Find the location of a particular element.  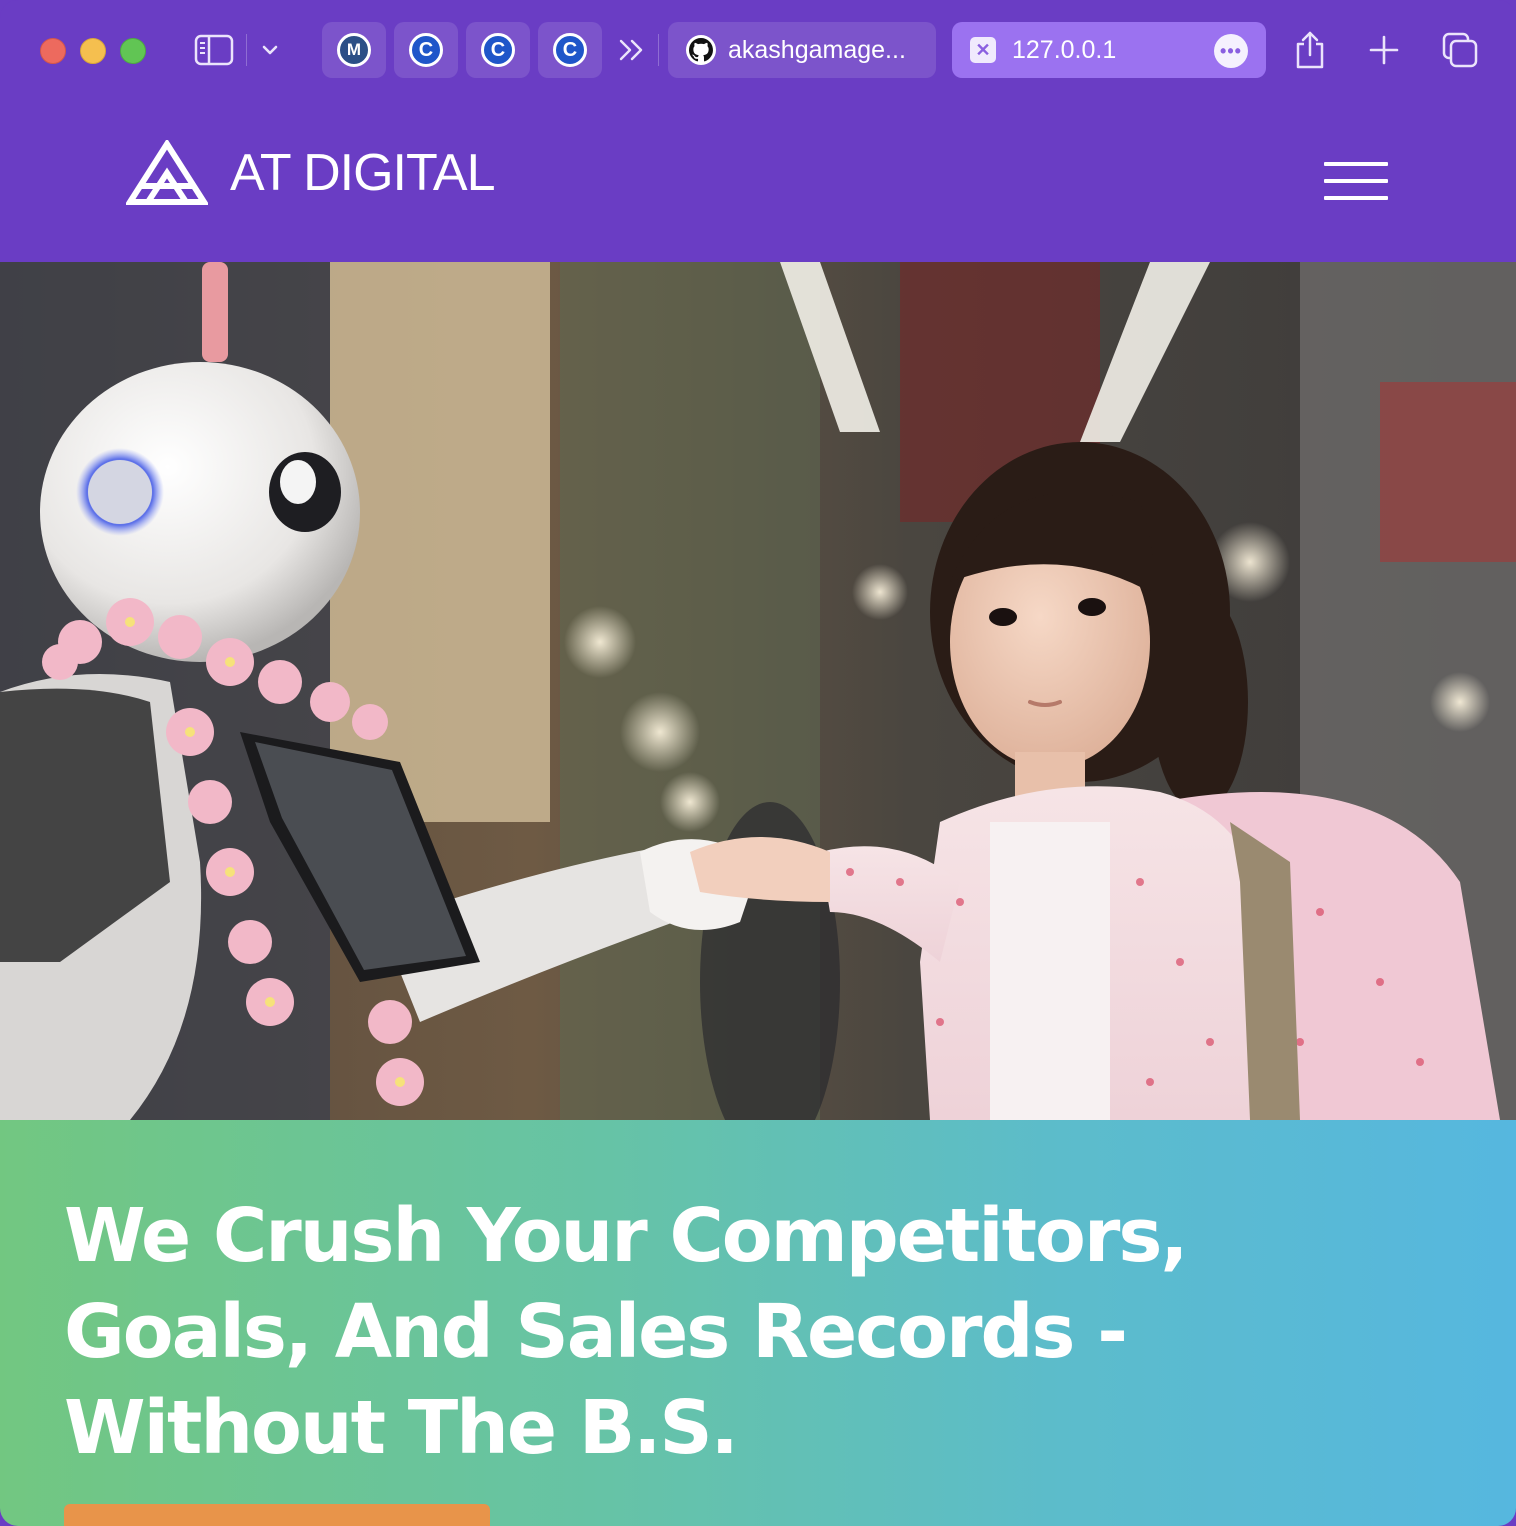

sidebar-toggle-button is located at coordinates (214, 50).